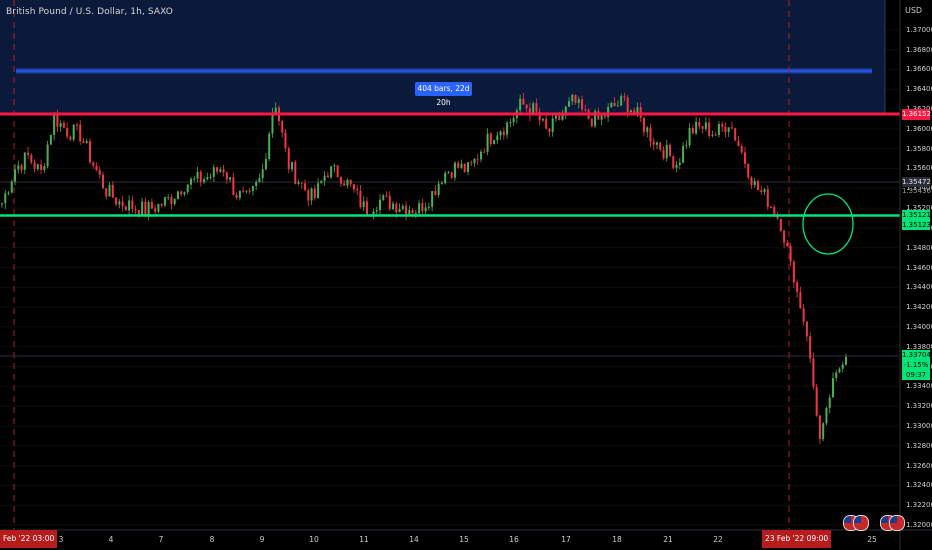 The image size is (932, 550). Describe the element at coordinates (828, 224) in the screenshot. I see `circle-highlight` at that location.